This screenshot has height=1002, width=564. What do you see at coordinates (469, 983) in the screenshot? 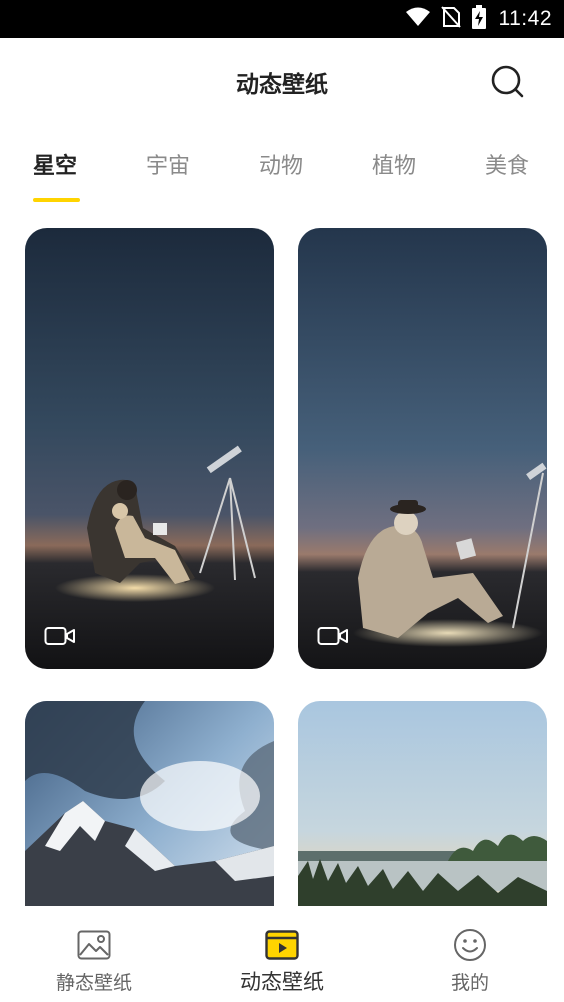
I see `nav-label: 我的` at bounding box center [469, 983].